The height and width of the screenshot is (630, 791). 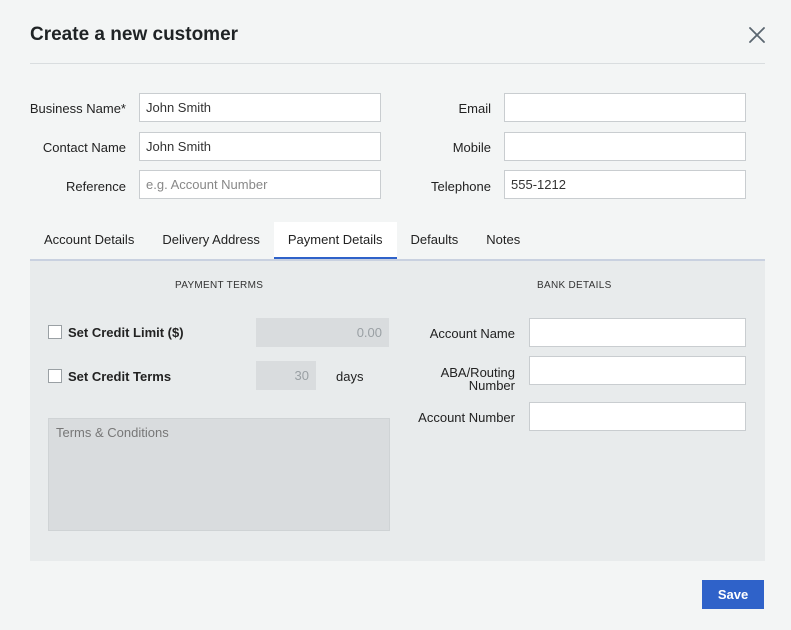 I want to click on credit-terms-label: Set Credit Terms, so click(x=120, y=376).